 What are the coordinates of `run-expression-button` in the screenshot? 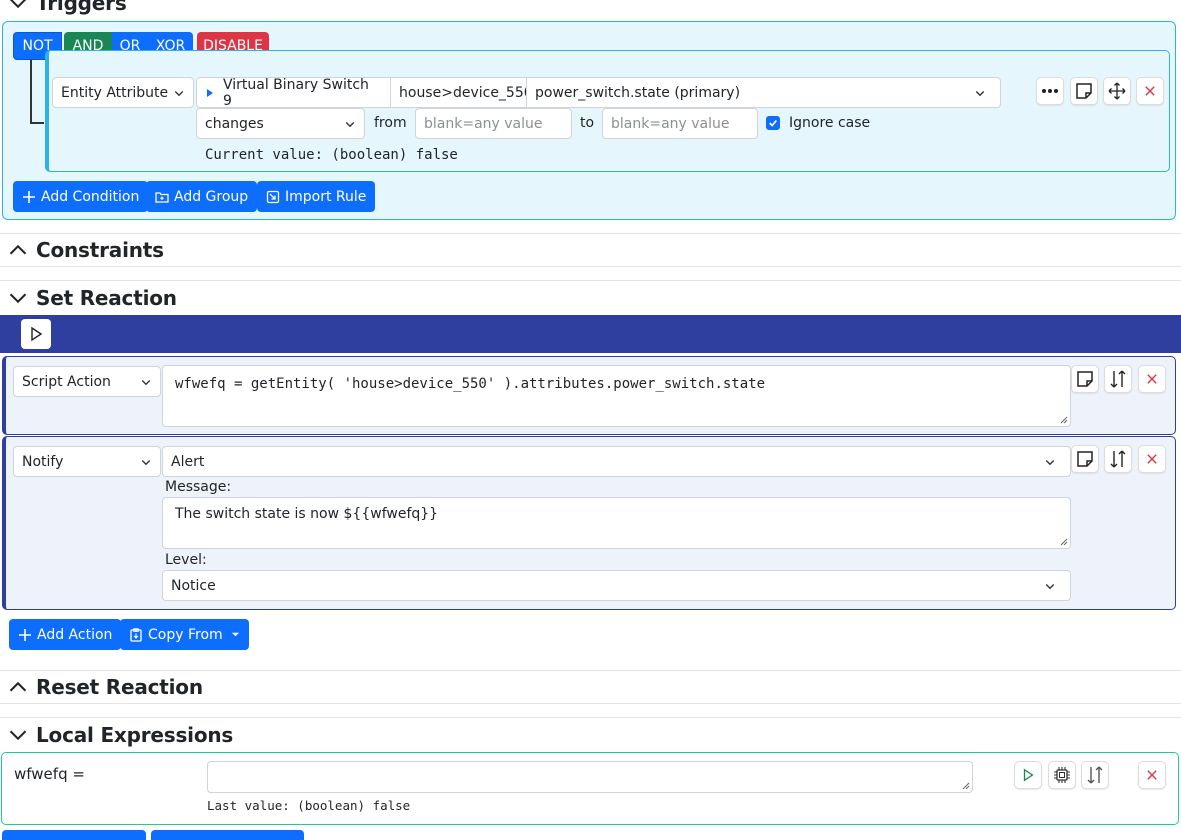 It's located at (1028, 775).